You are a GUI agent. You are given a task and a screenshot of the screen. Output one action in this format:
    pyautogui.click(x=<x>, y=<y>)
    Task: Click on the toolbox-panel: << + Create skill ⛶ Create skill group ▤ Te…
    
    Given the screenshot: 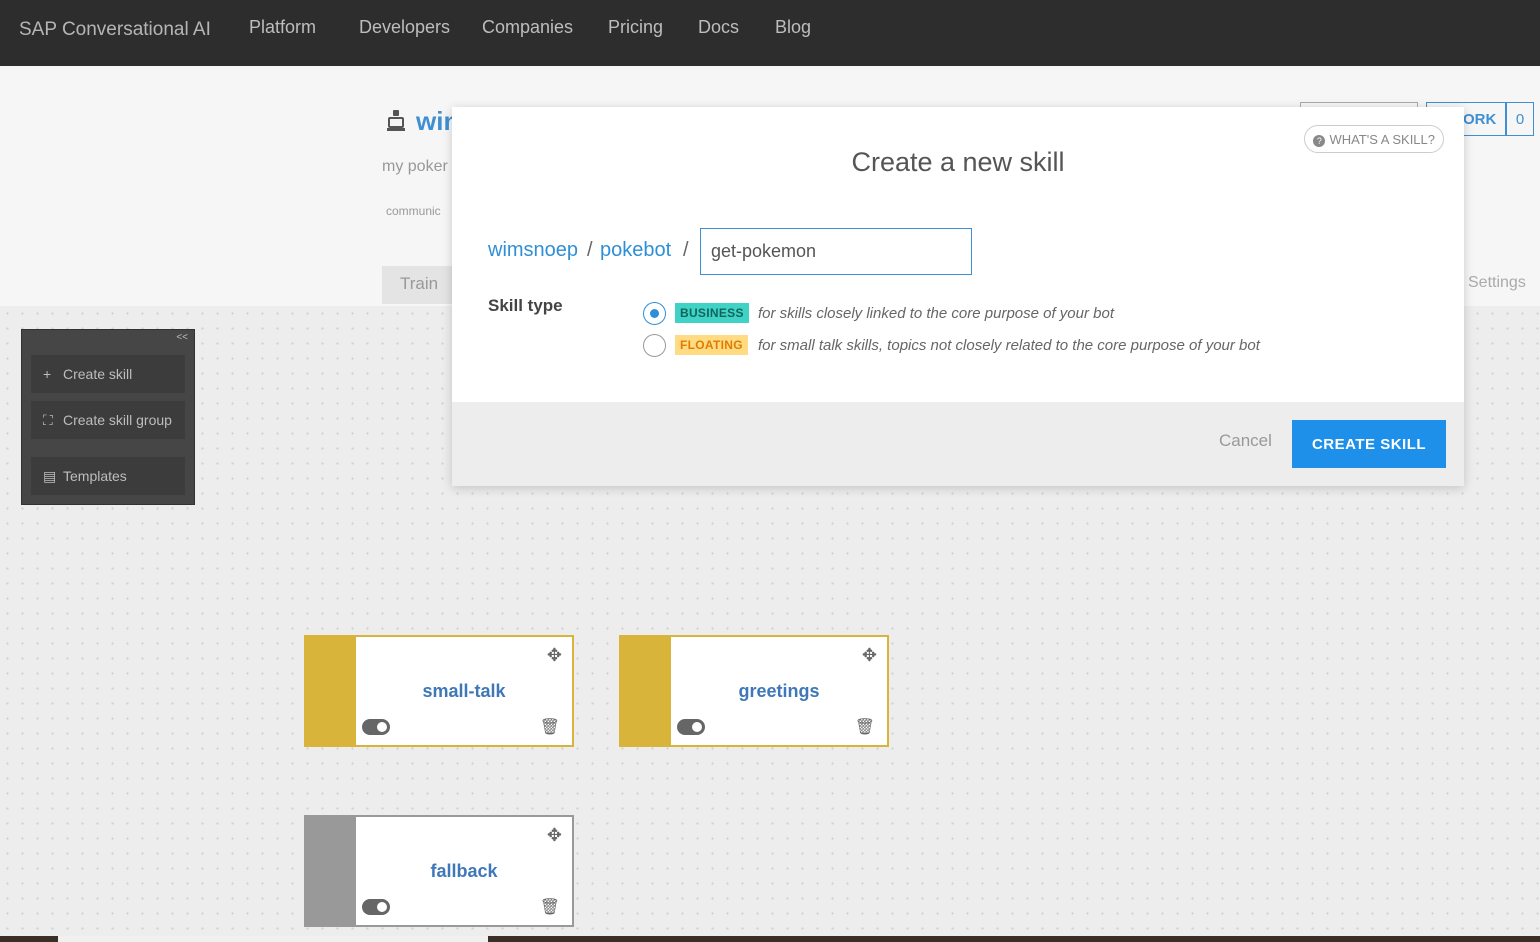 What is the action you would take?
    pyautogui.click(x=108, y=417)
    